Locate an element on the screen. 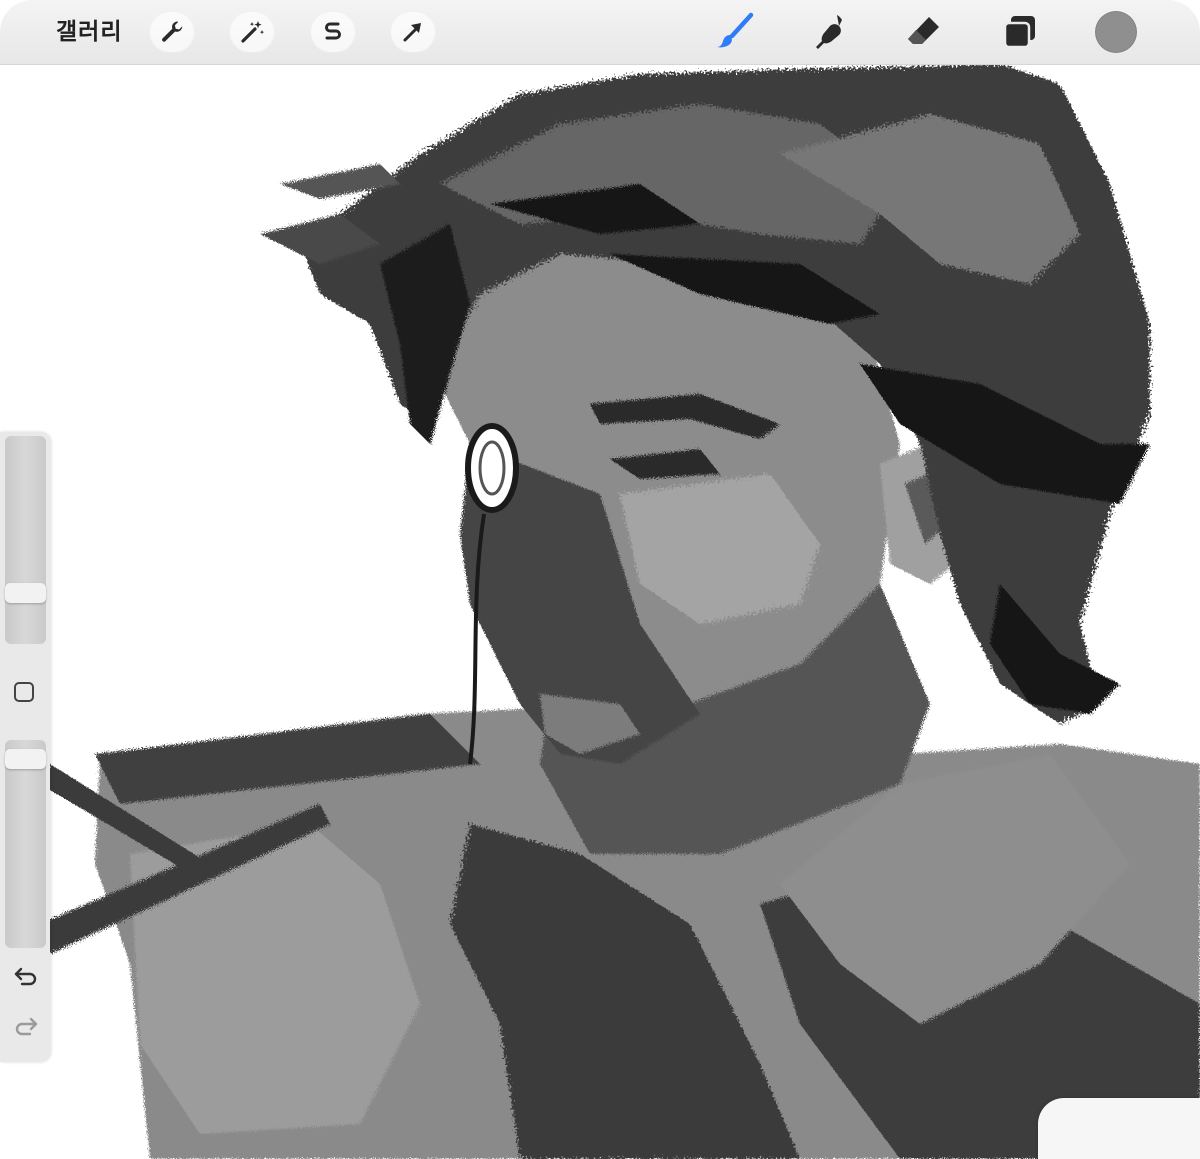  eraser-tool is located at coordinates (924, 32).